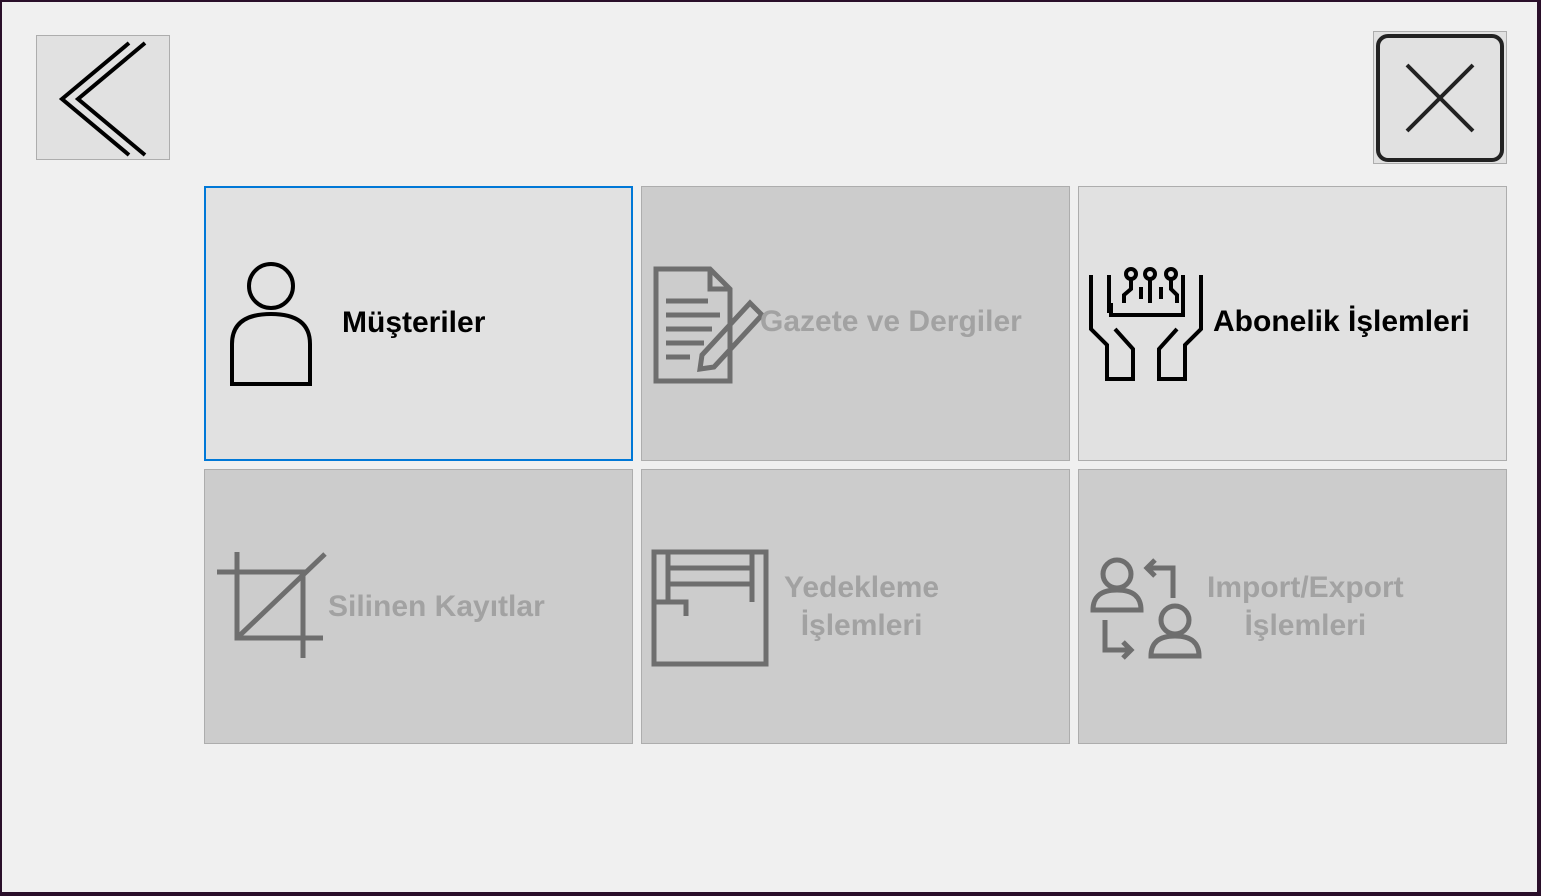 The image size is (1541, 896). Describe the element at coordinates (709, 325) in the screenshot. I see `document-edit-icon` at that location.